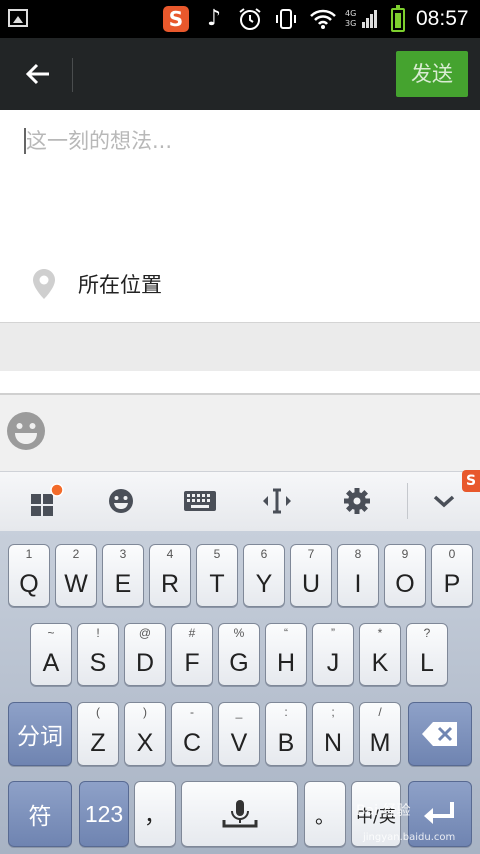 The width and height of the screenshot is (480, 854). Describe the element at coordinates (120, 285) in the screenshot. I see `location-button: 所在位置` at that location.